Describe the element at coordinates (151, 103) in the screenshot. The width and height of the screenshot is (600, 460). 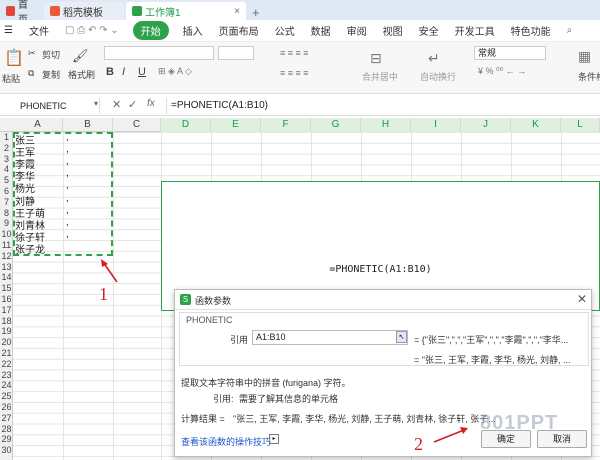
I see `fx-icon: fx` at that location.